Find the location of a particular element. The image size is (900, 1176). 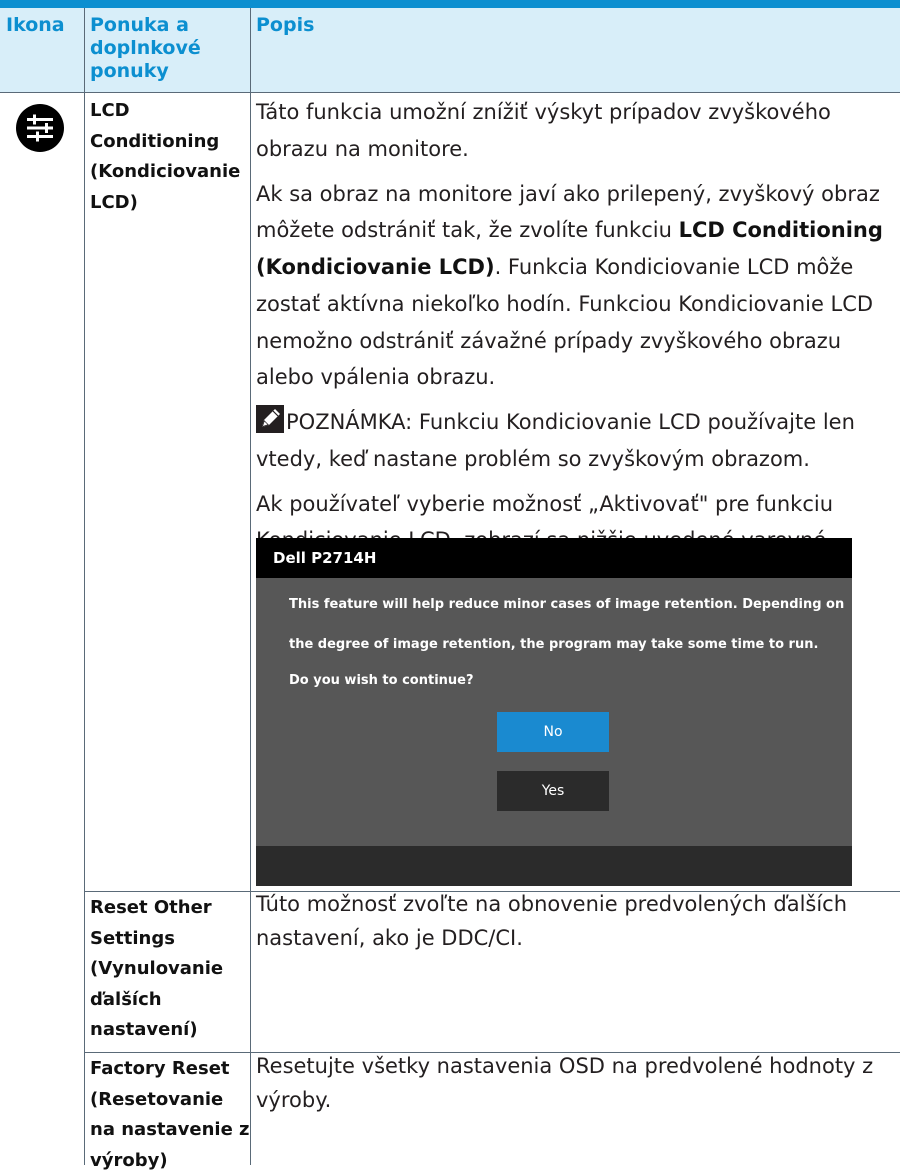

menu-line: (Vynulovanie is located at coordinates (157, 969).